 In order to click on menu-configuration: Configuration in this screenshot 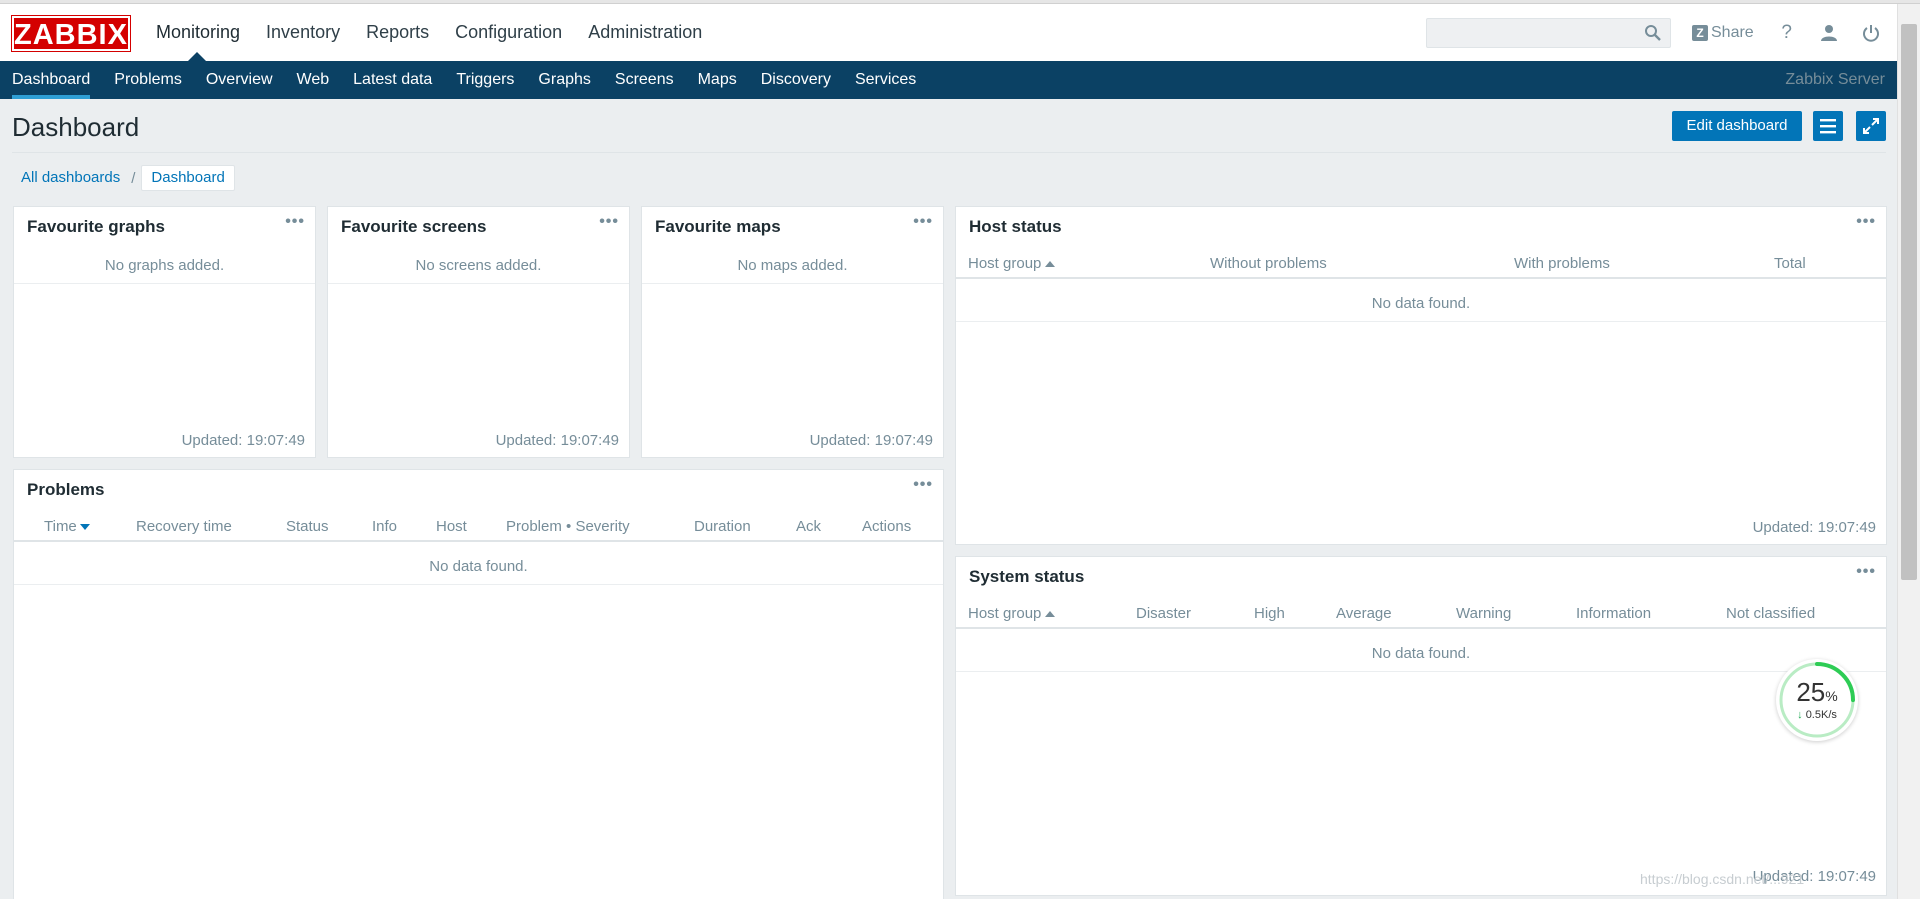, I will do `click(508, 32)`.